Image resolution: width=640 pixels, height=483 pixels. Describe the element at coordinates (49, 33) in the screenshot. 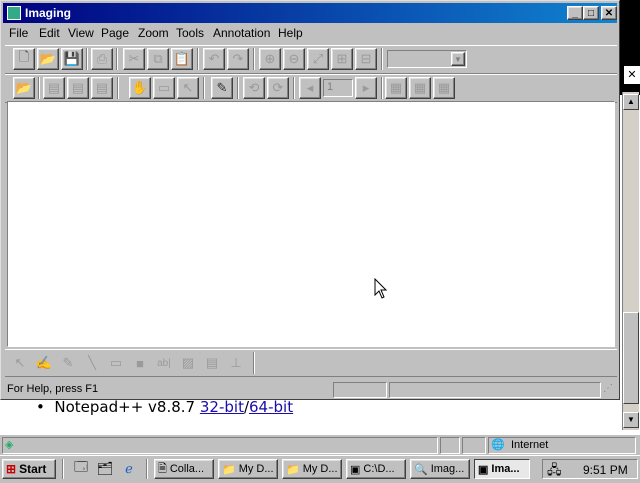

I see `menu-edit: Edit` at that location.